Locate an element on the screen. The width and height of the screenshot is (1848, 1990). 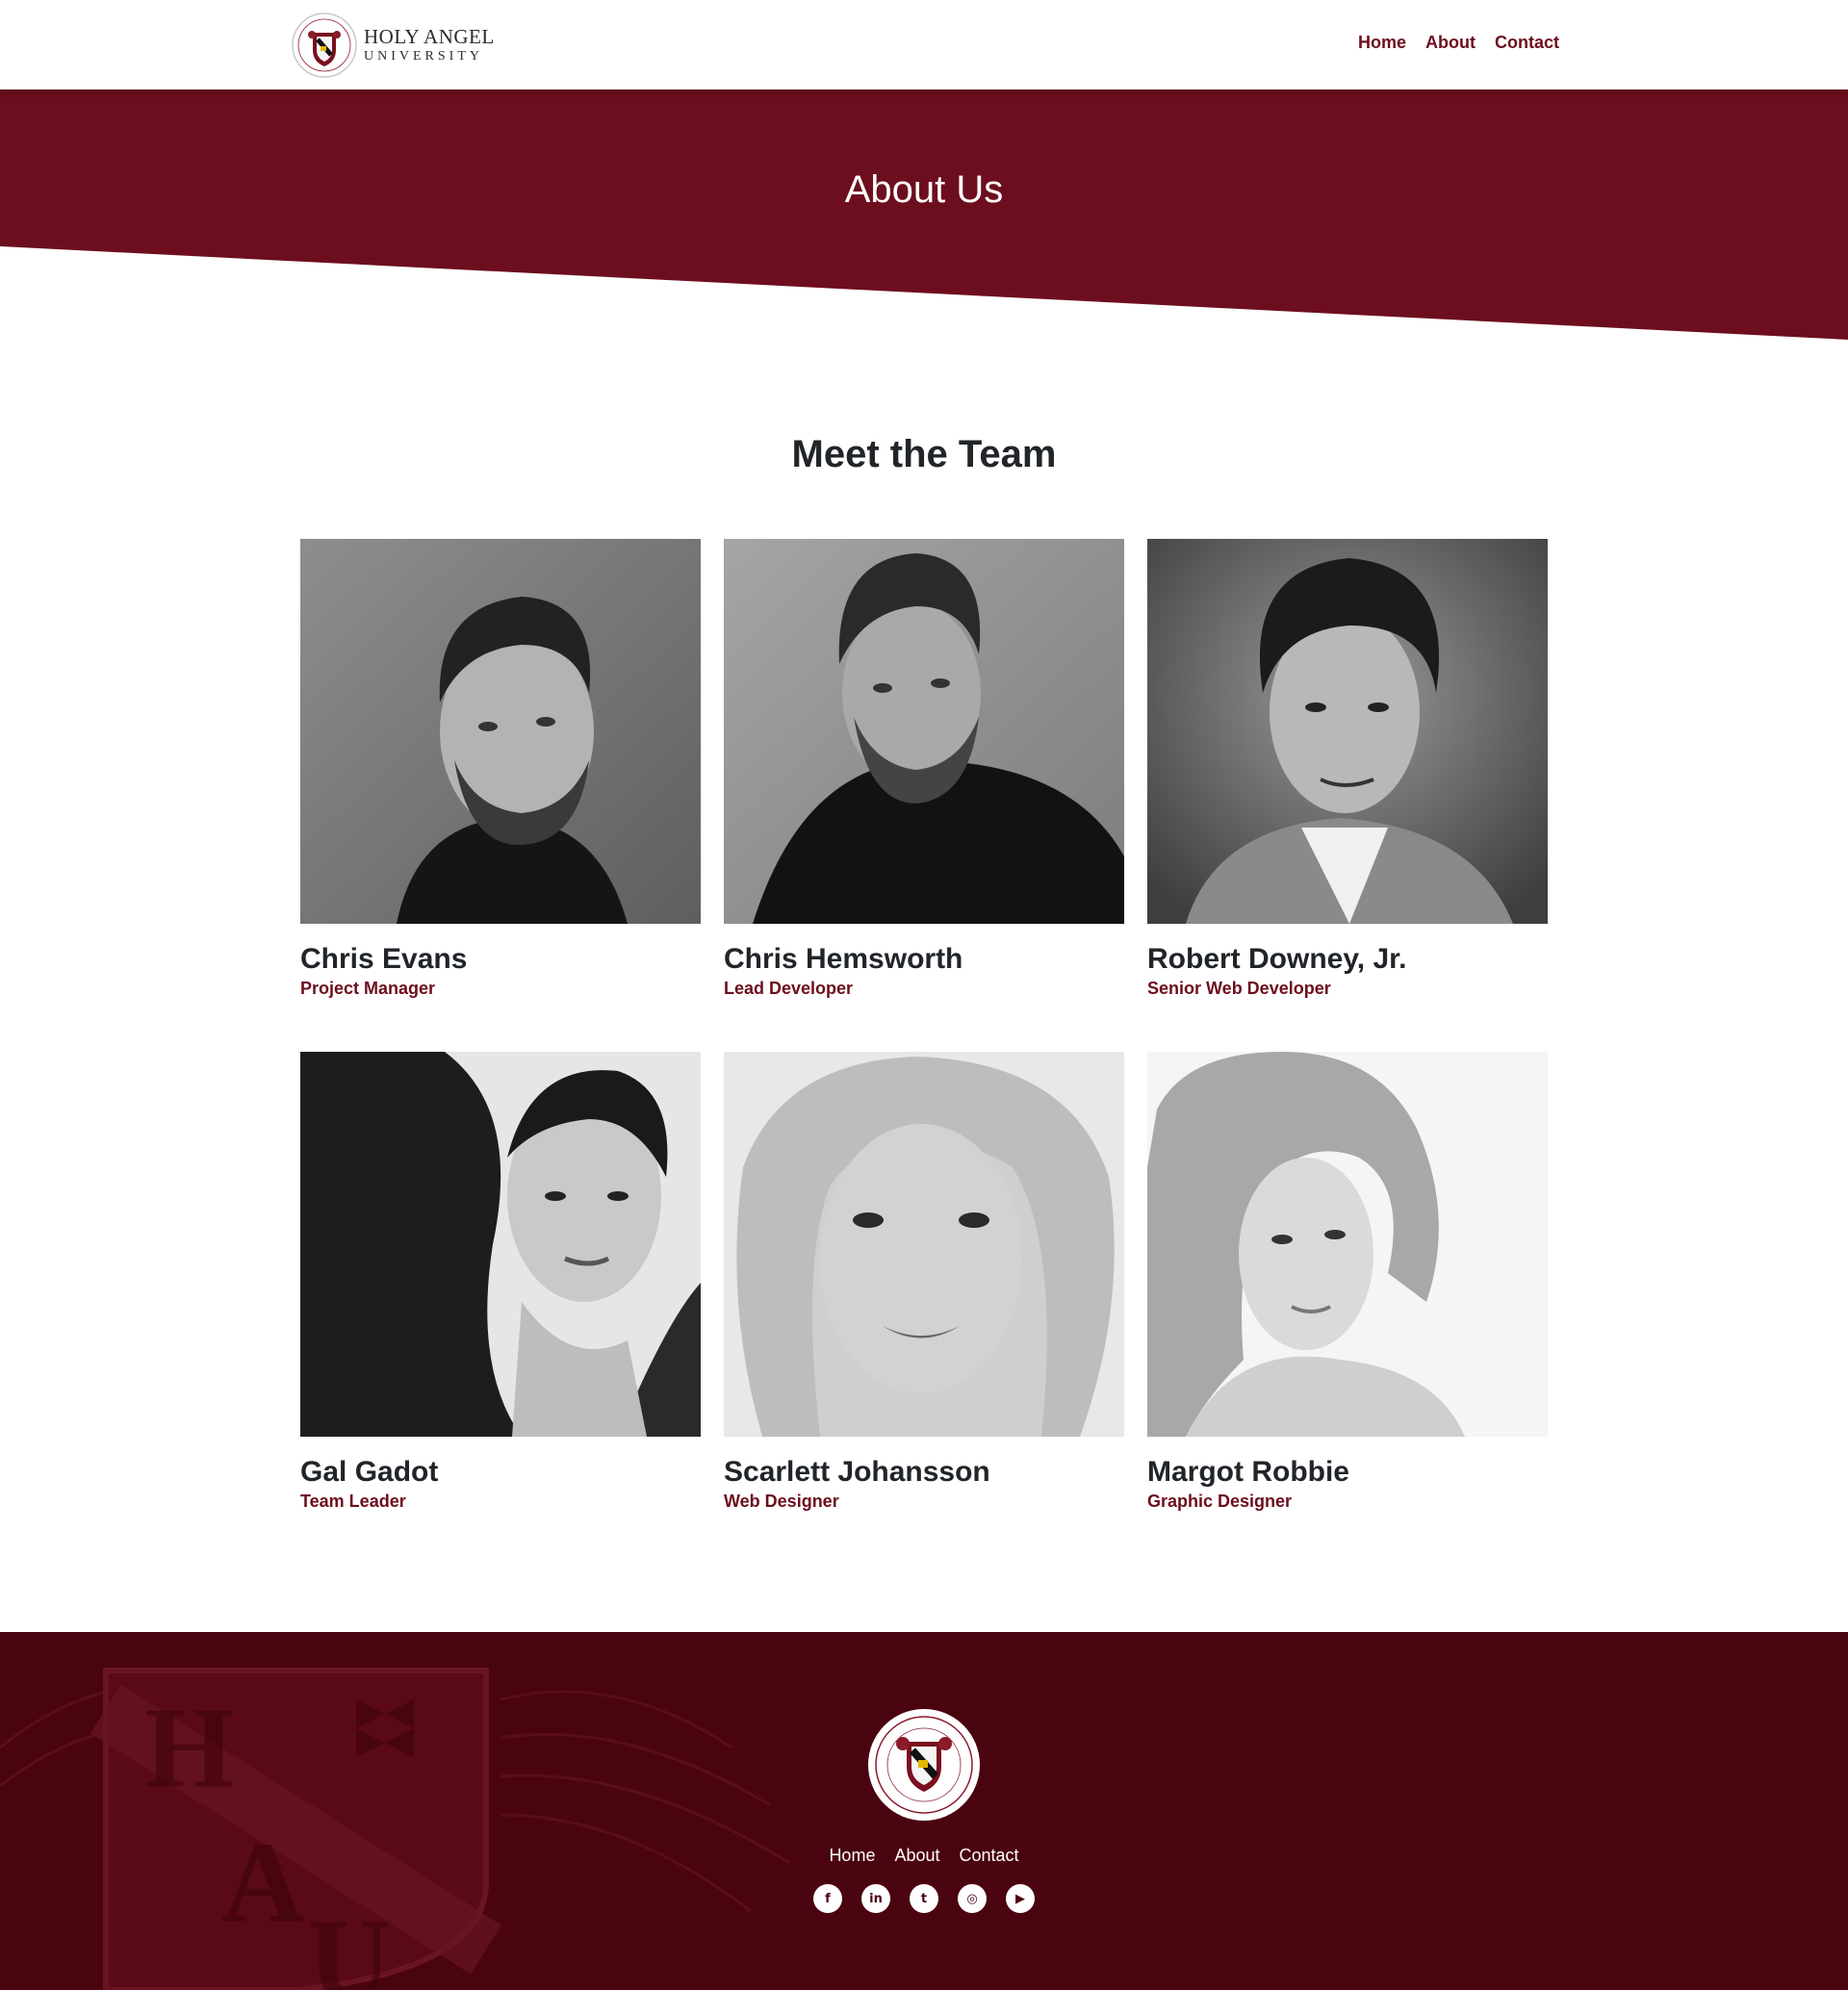
nav-link-about: About is located at coordinates (1450, 43).